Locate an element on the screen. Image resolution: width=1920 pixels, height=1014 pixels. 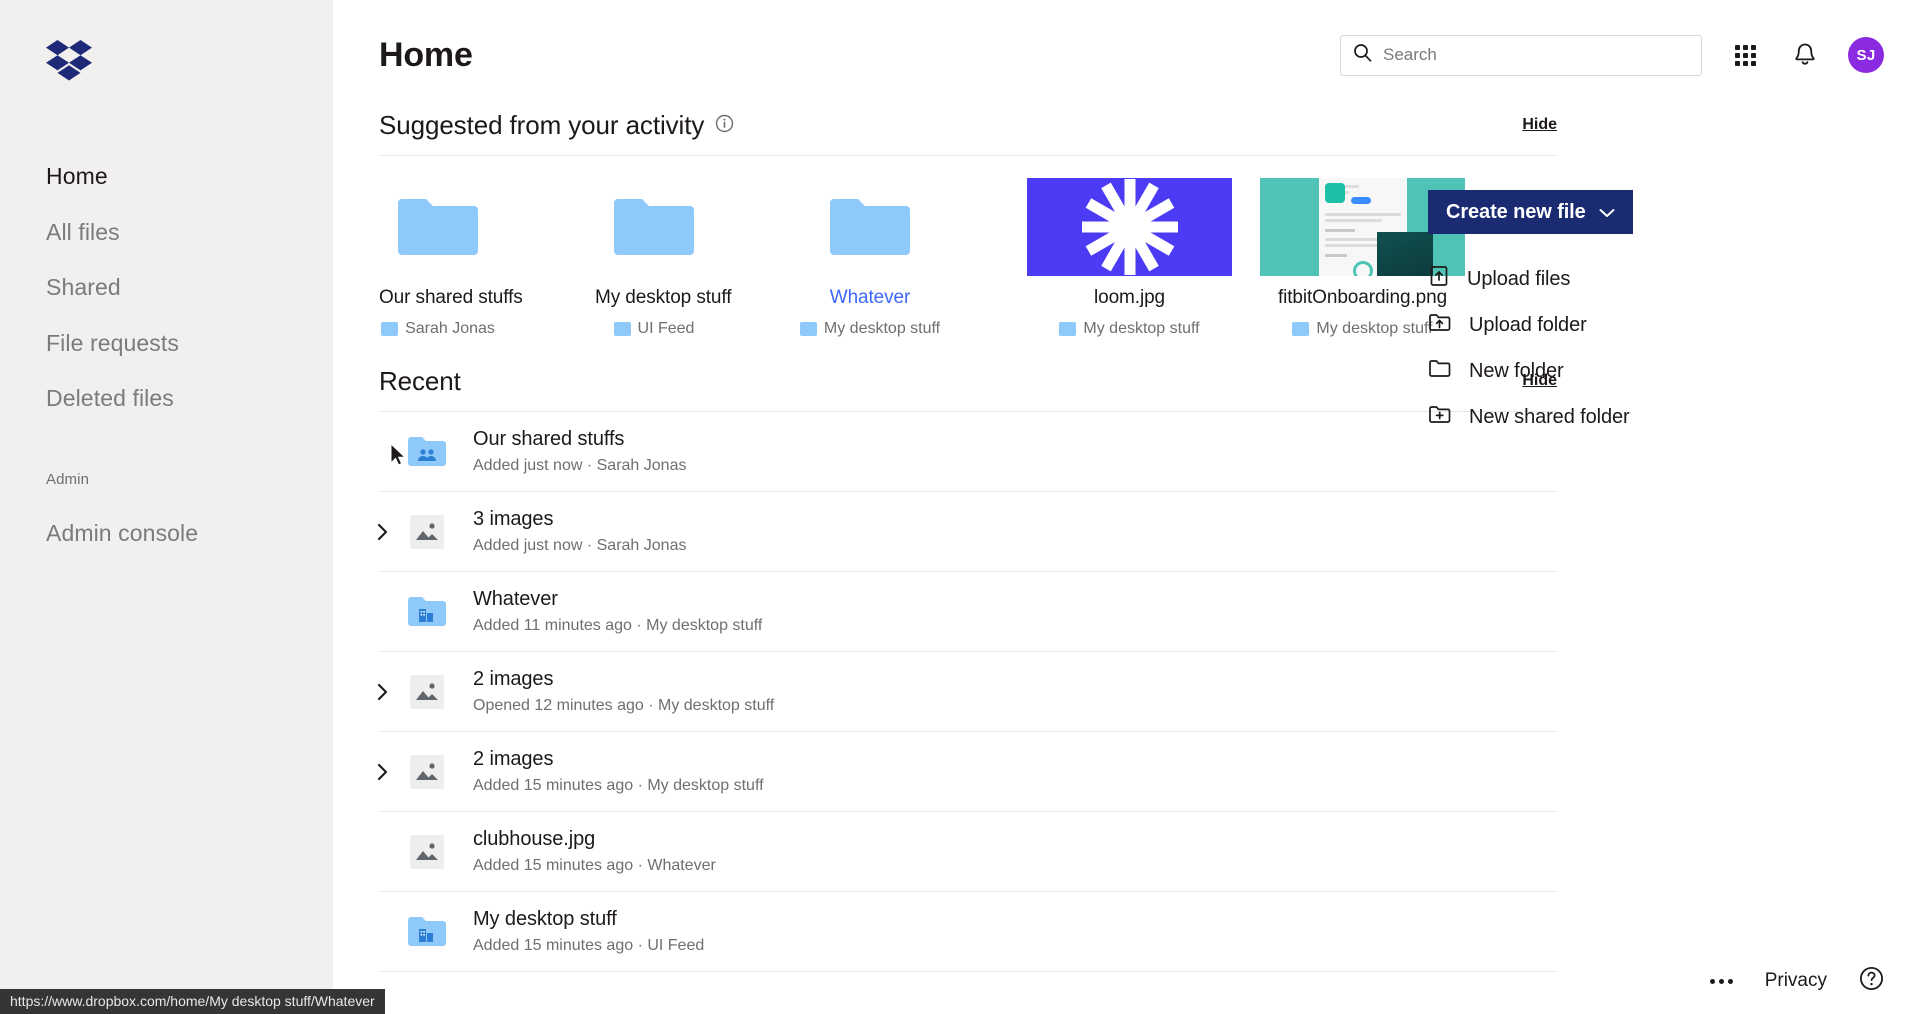
sidebar-item-file-requests: File requests is located at coordinates (166, 344).